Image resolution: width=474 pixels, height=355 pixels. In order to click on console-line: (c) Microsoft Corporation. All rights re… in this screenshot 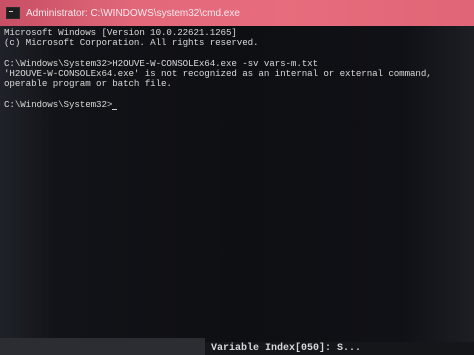, I will do `click(131, 43)`.